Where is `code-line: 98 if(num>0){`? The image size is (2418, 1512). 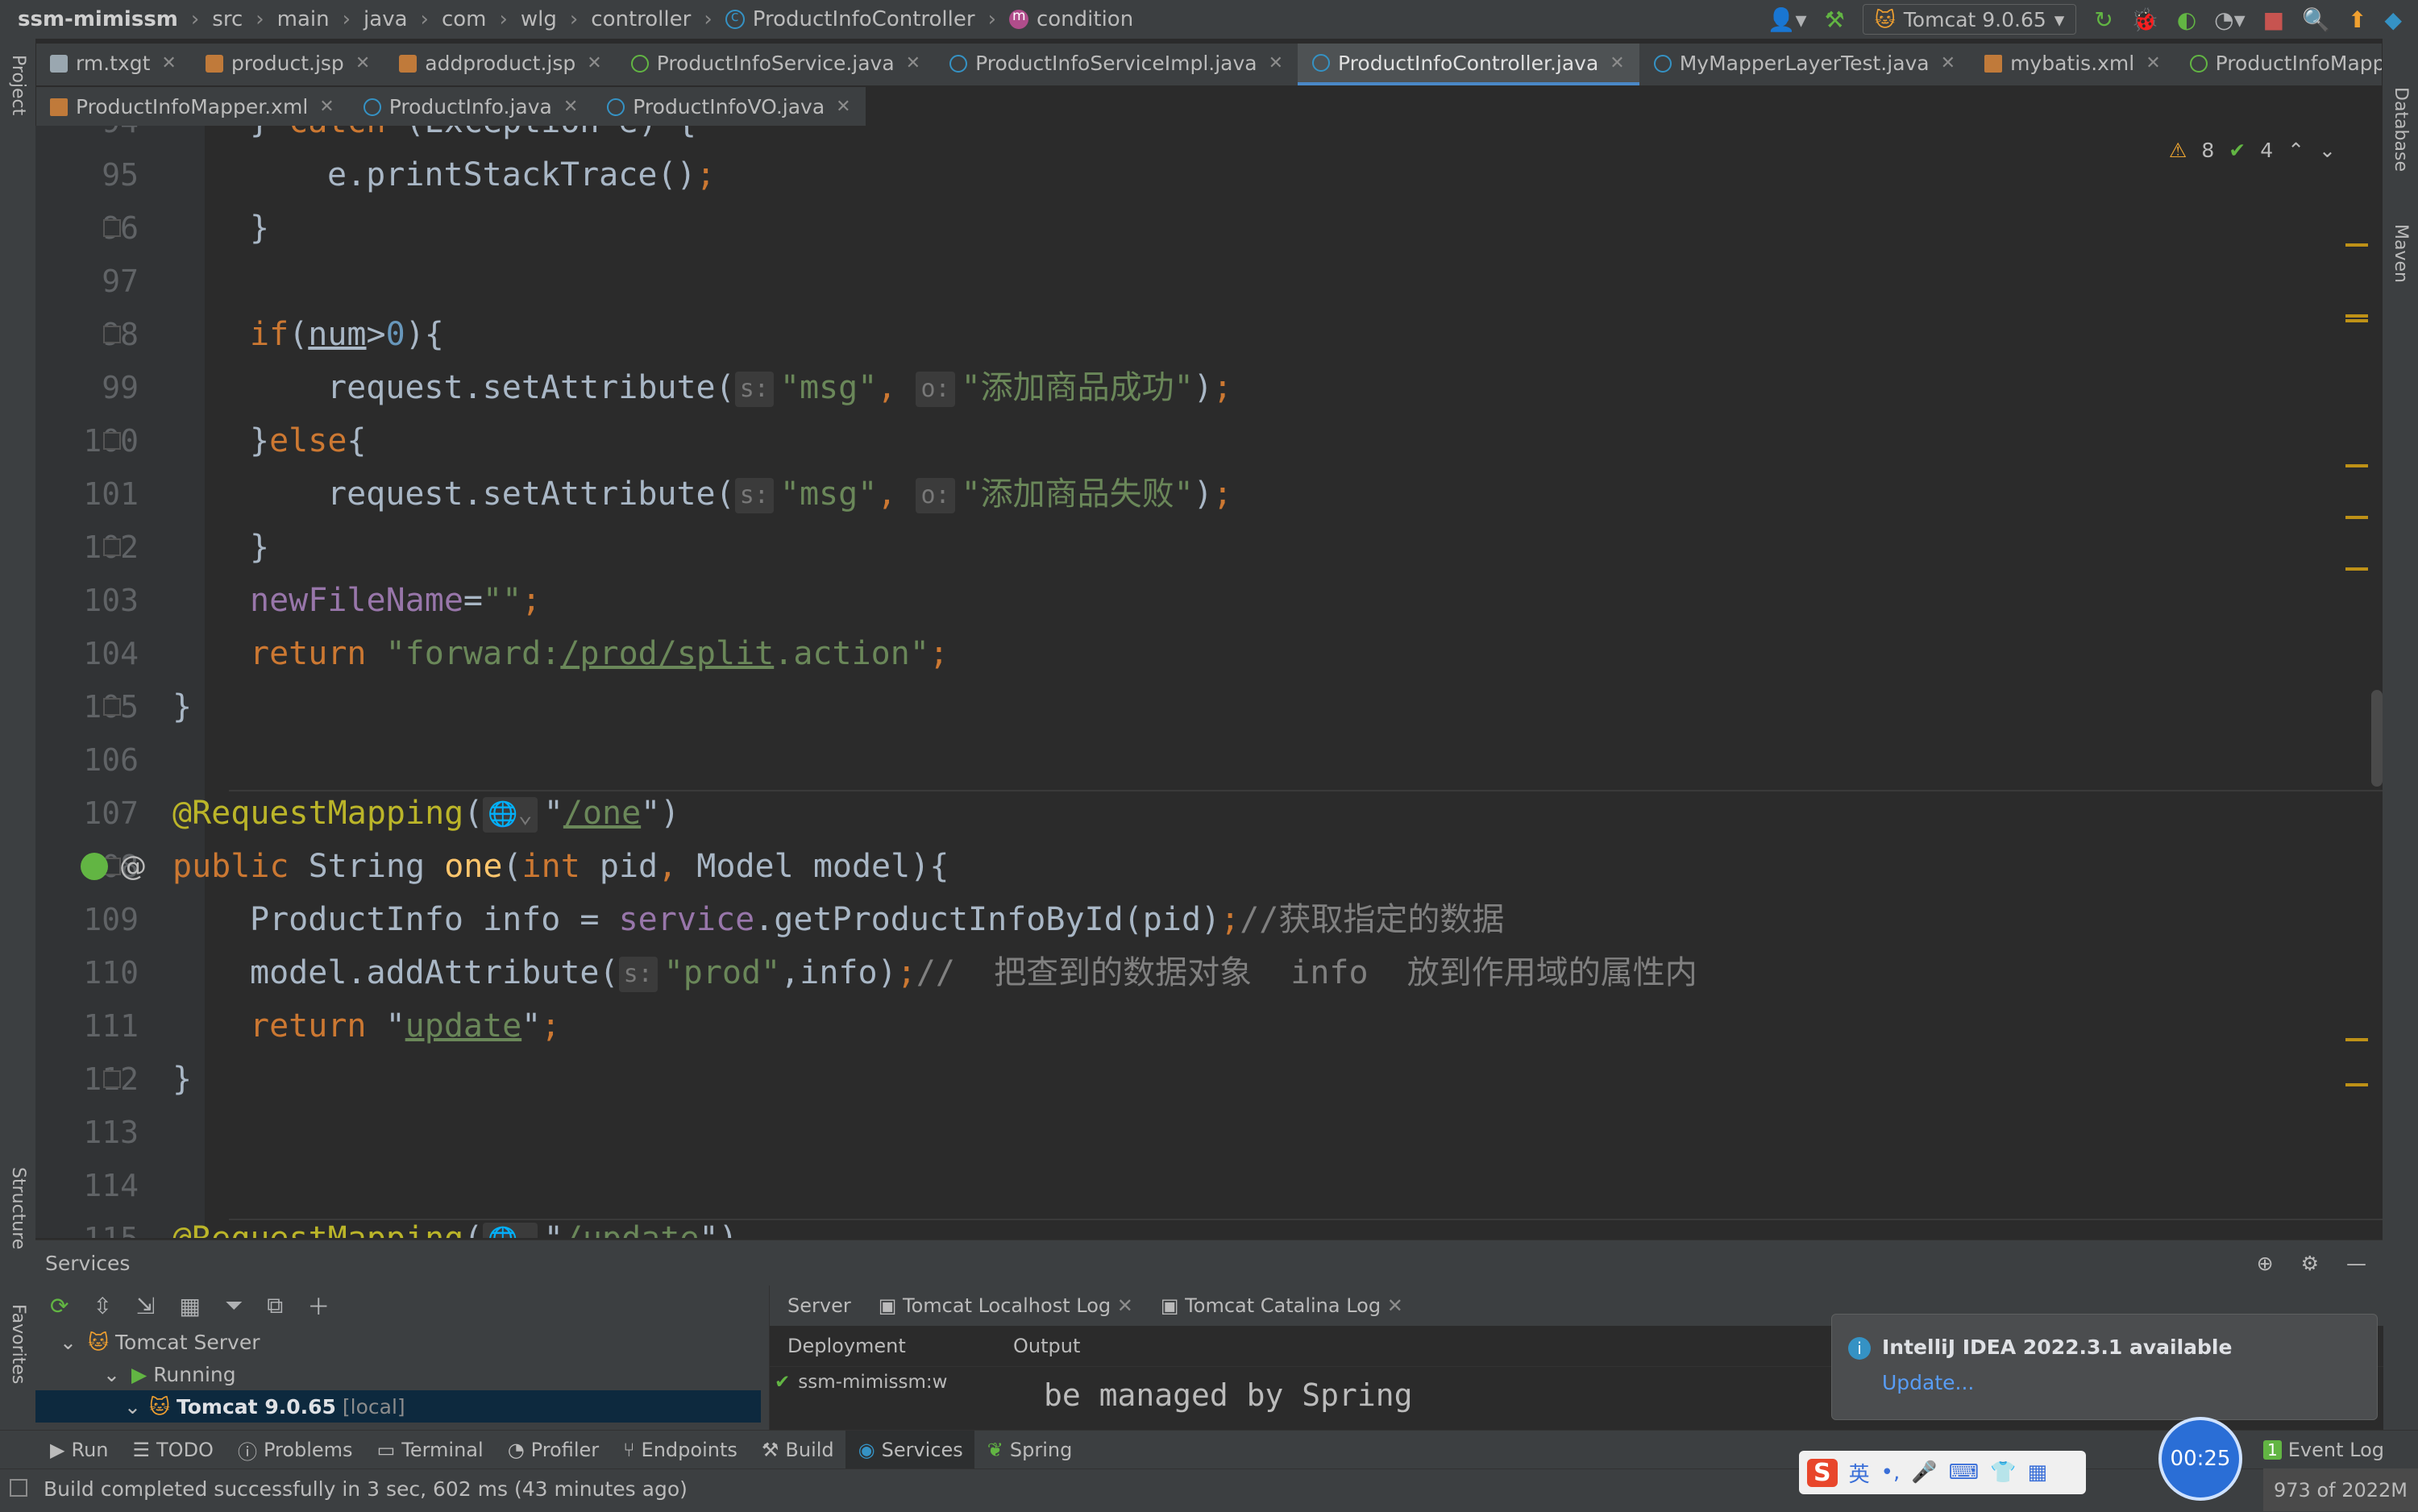 code-line: 98 if(num>0){ is located at coordinates (1209, 334).